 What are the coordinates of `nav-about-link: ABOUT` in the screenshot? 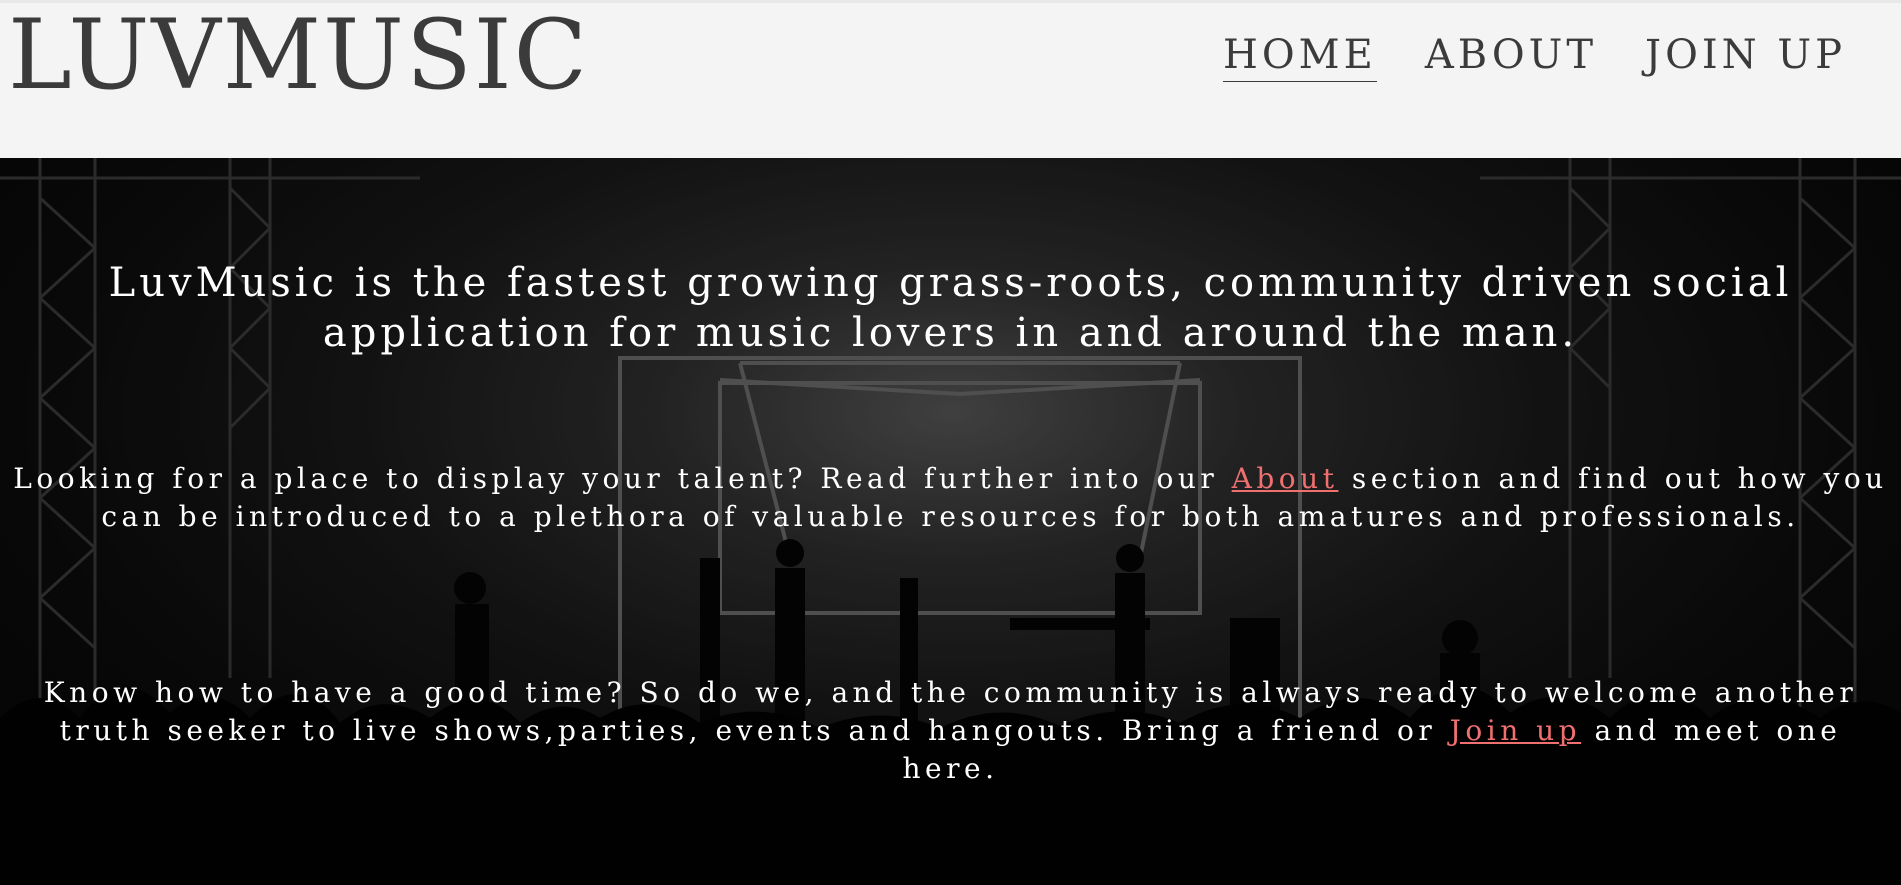 It's located at (1511, 56).